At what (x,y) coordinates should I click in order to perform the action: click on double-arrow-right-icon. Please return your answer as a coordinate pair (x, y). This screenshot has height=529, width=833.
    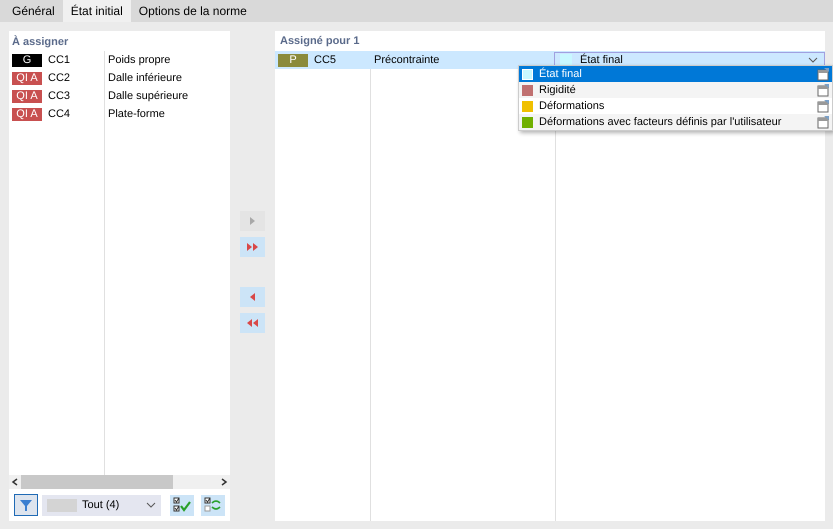
    Looking at the image, I should click on (252, 247).